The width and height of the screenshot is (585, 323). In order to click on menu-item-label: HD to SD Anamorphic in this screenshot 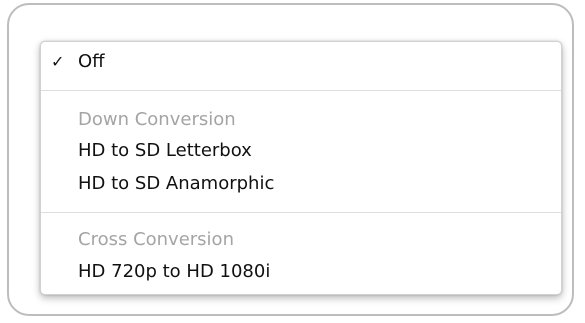, I will do `click(176, 183)`.